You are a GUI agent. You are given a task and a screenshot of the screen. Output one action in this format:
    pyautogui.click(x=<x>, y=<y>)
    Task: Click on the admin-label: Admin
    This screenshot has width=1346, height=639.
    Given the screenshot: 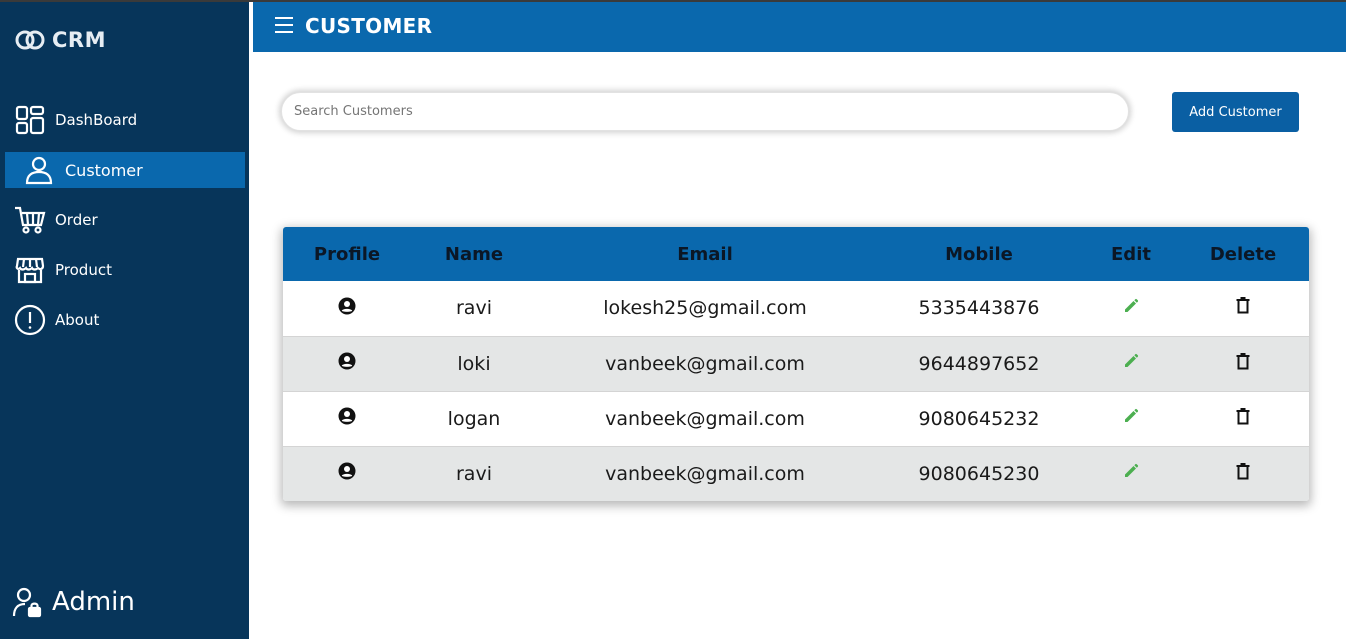 What is the action you would take?
    pyautogui.click(x=93, y=602)
    